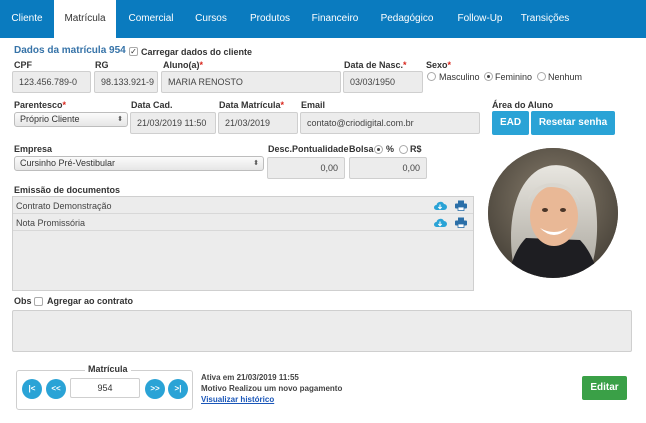  I want to click on data-cad-label: Data Cad., so click(152, 105).